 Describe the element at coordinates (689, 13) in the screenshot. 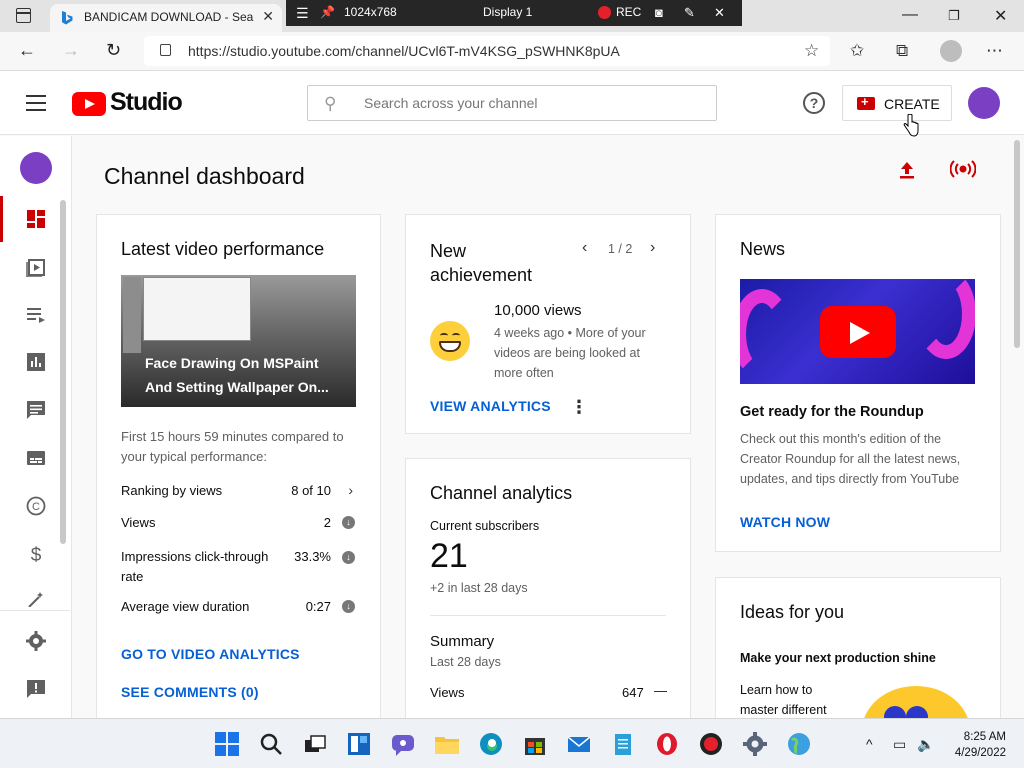

I see `pencil-icon: ✎` at that location.